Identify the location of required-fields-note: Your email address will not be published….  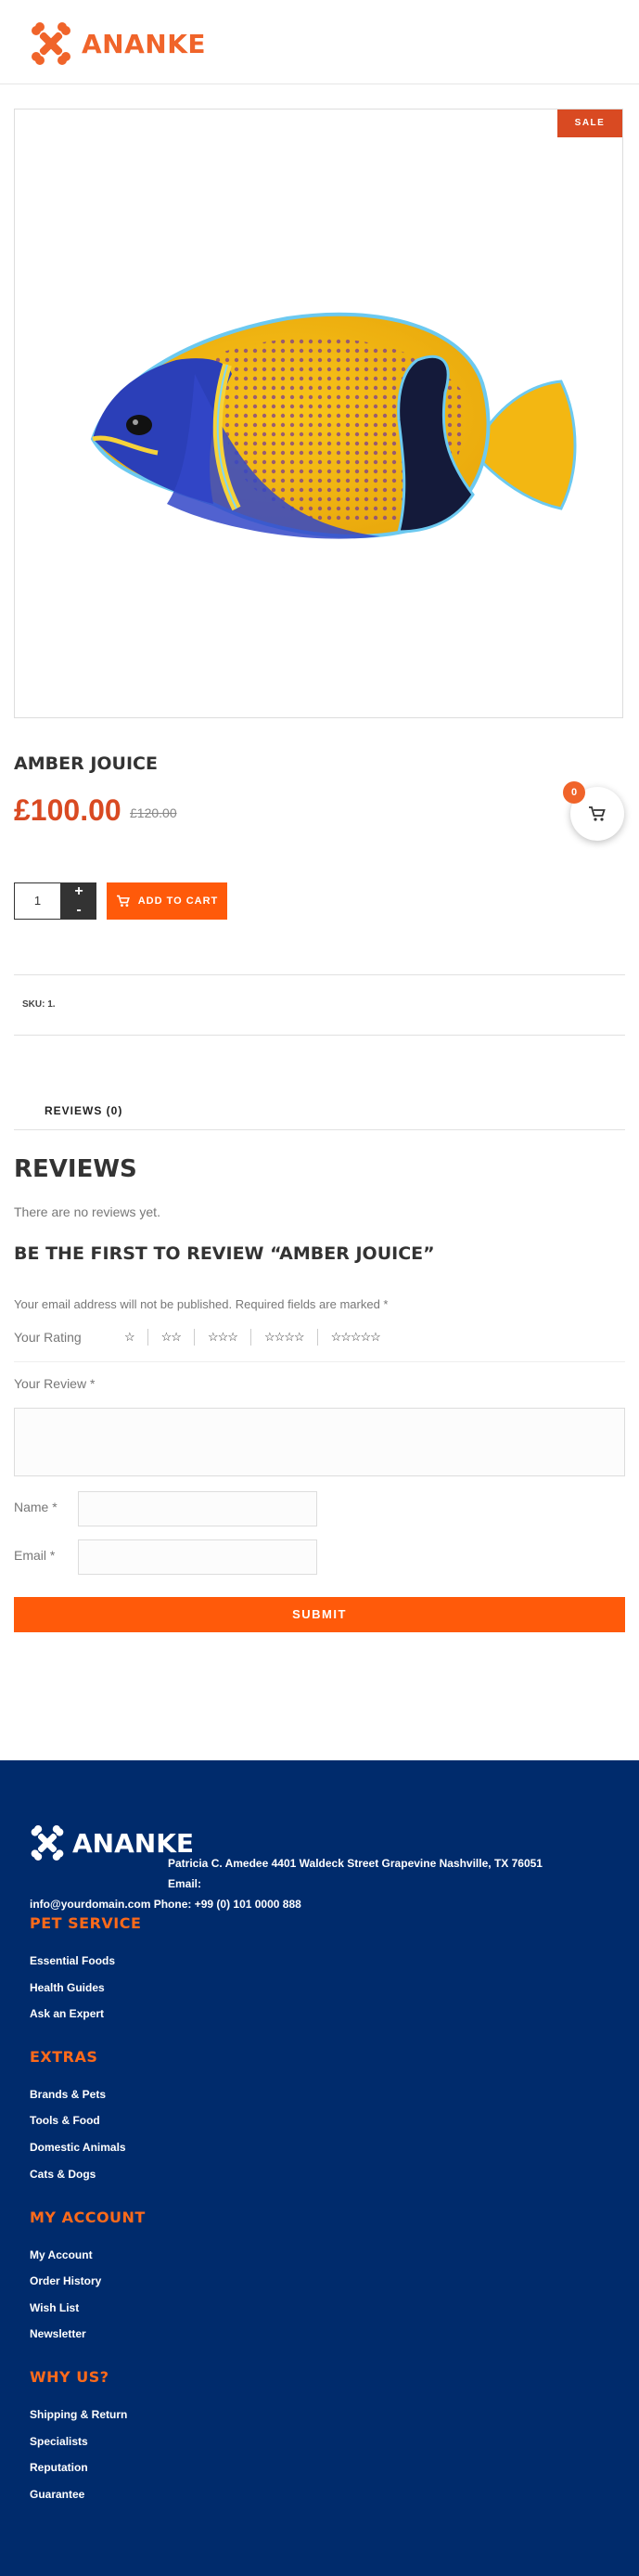
(201, 1304).